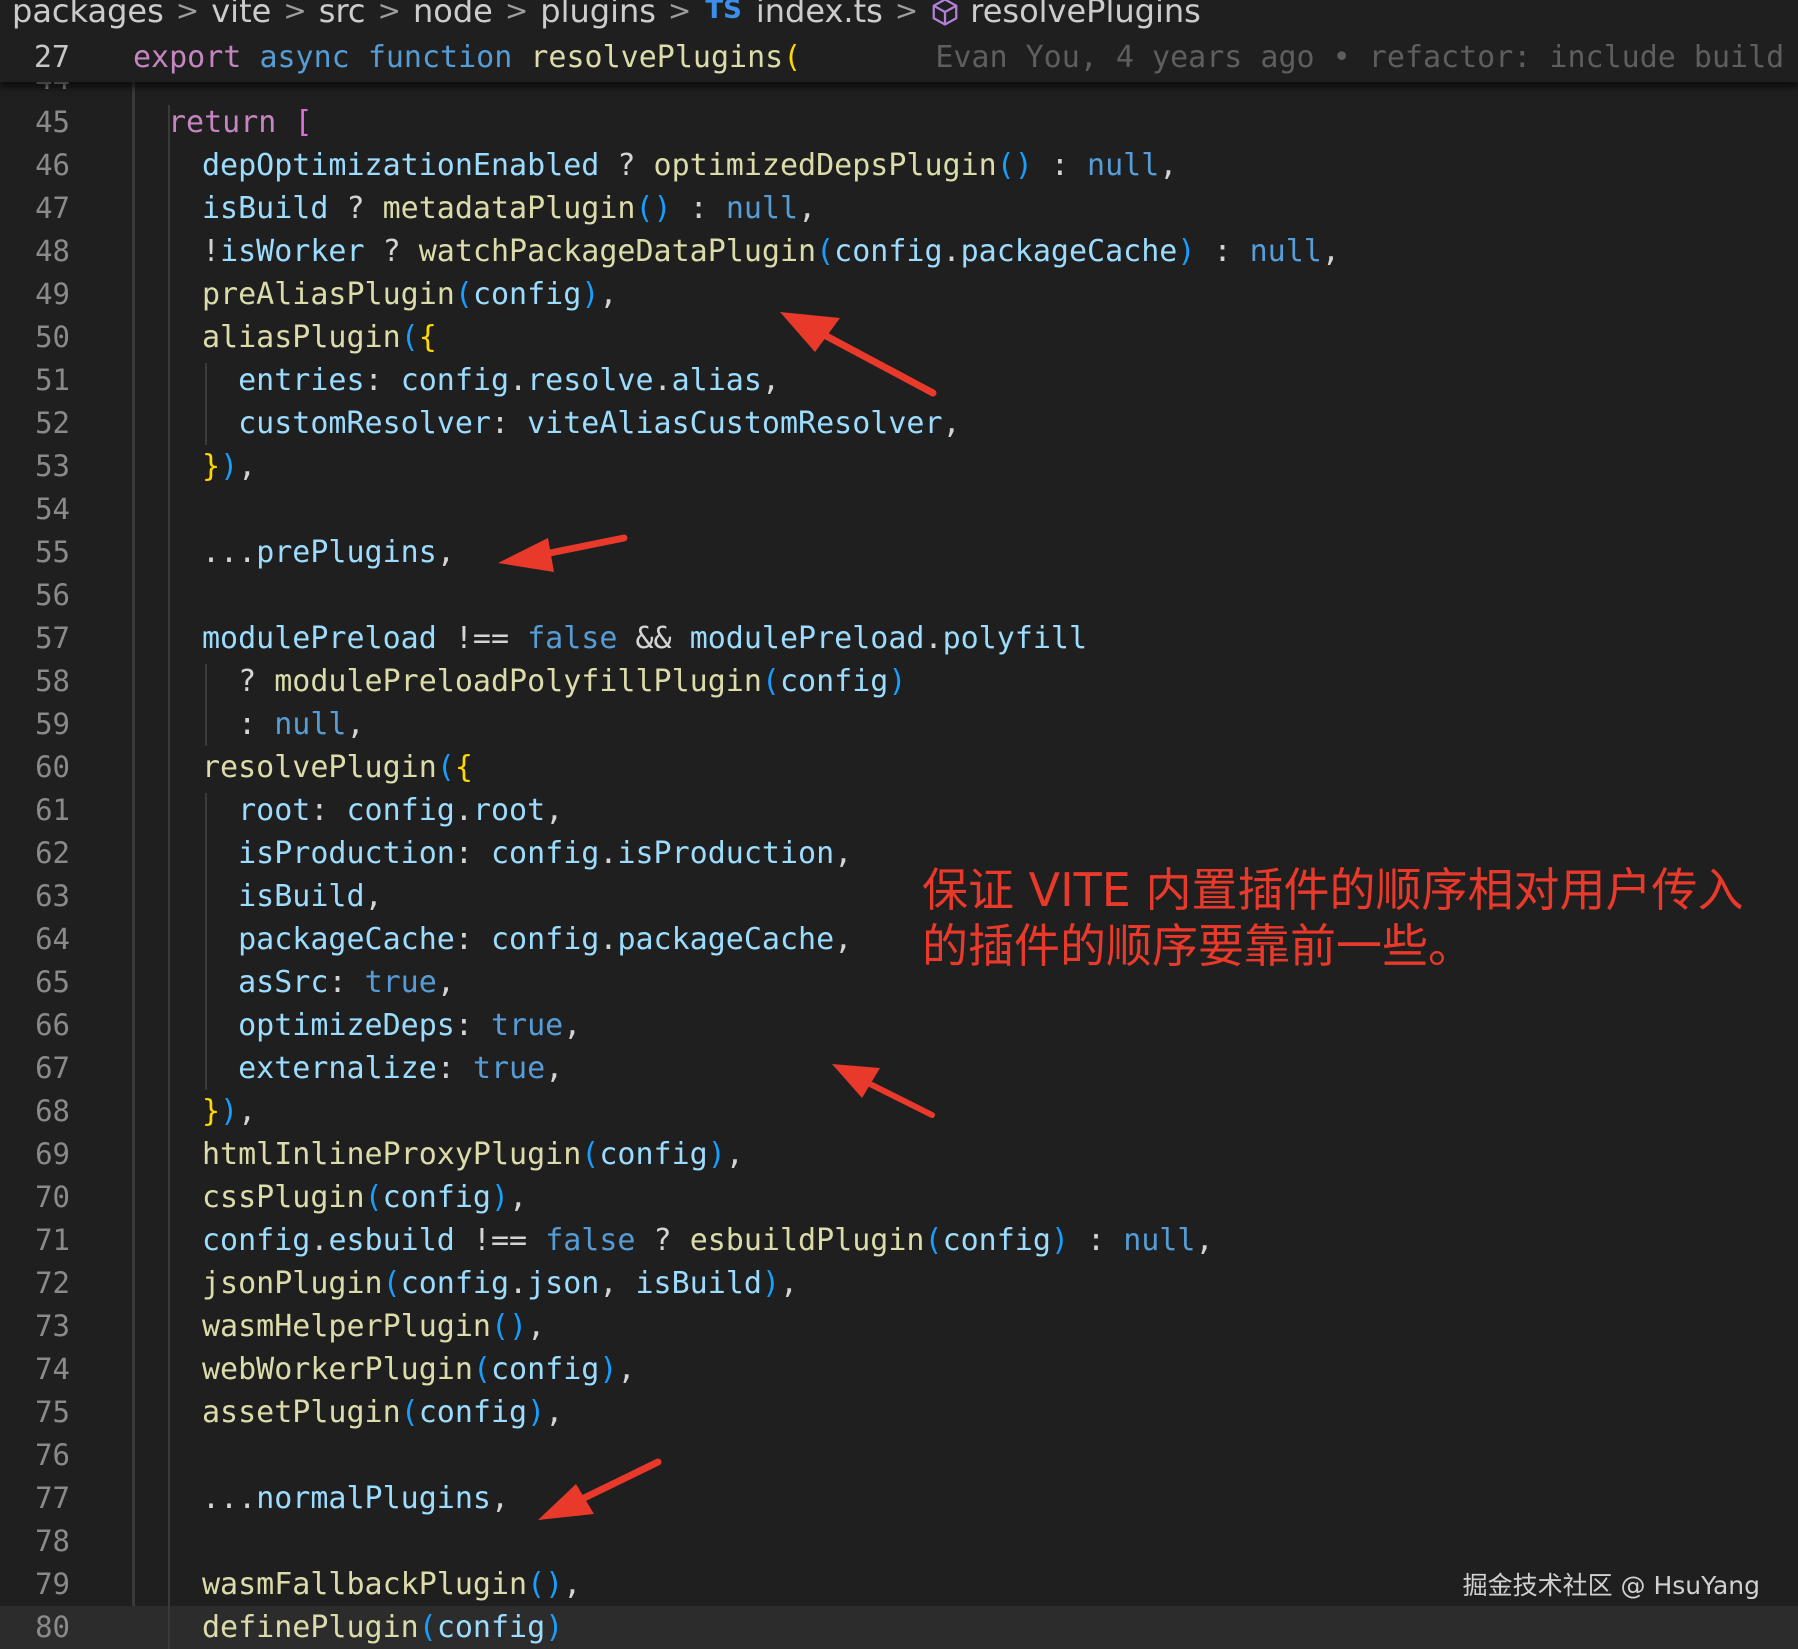 This screenshot has width=1798, height=1649. Describe the element at coordinates (52, 767) in the screenshot. I see `line-number: 60` at that location.